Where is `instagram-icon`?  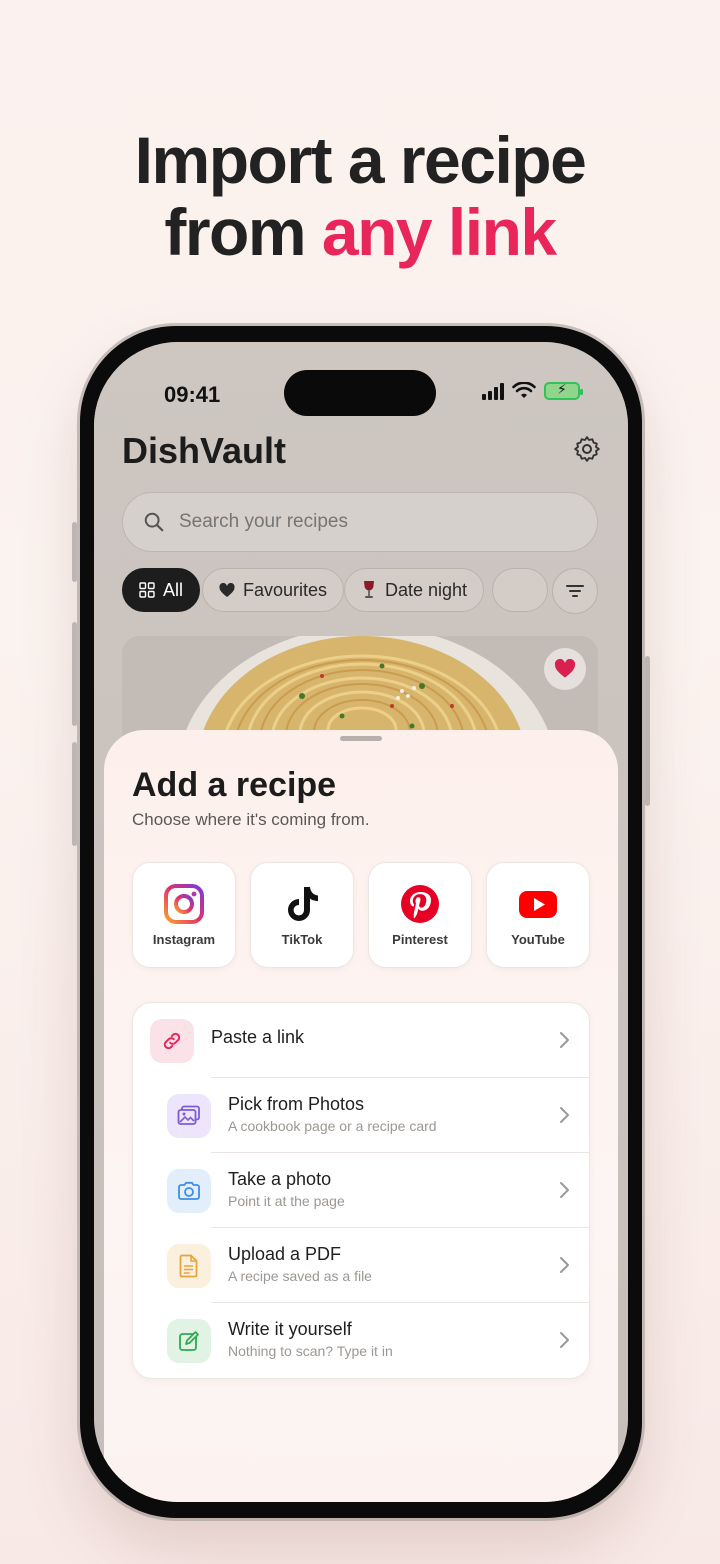
instagram-icon is located at coordinates (184, 903).